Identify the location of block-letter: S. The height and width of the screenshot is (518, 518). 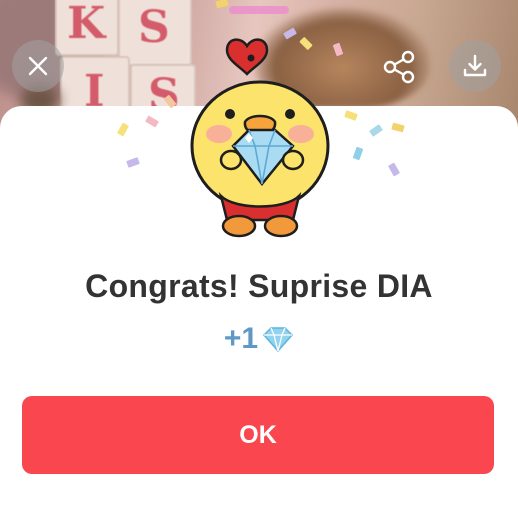
(154, 27).